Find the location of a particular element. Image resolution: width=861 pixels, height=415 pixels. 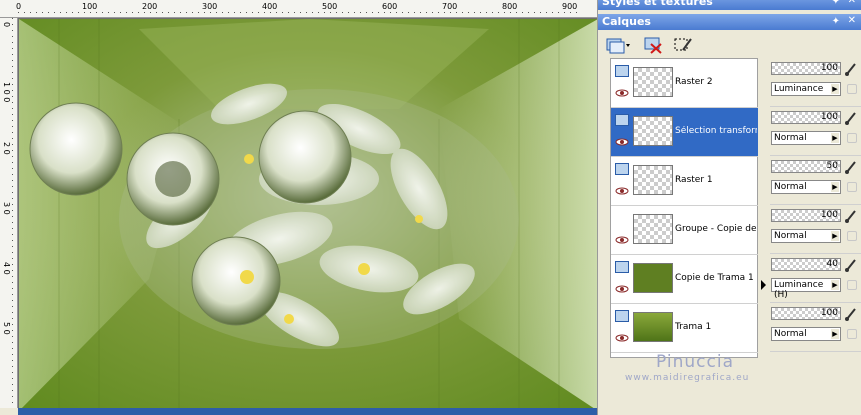

ruler-label: 300 is located at coordinates (210, 6).